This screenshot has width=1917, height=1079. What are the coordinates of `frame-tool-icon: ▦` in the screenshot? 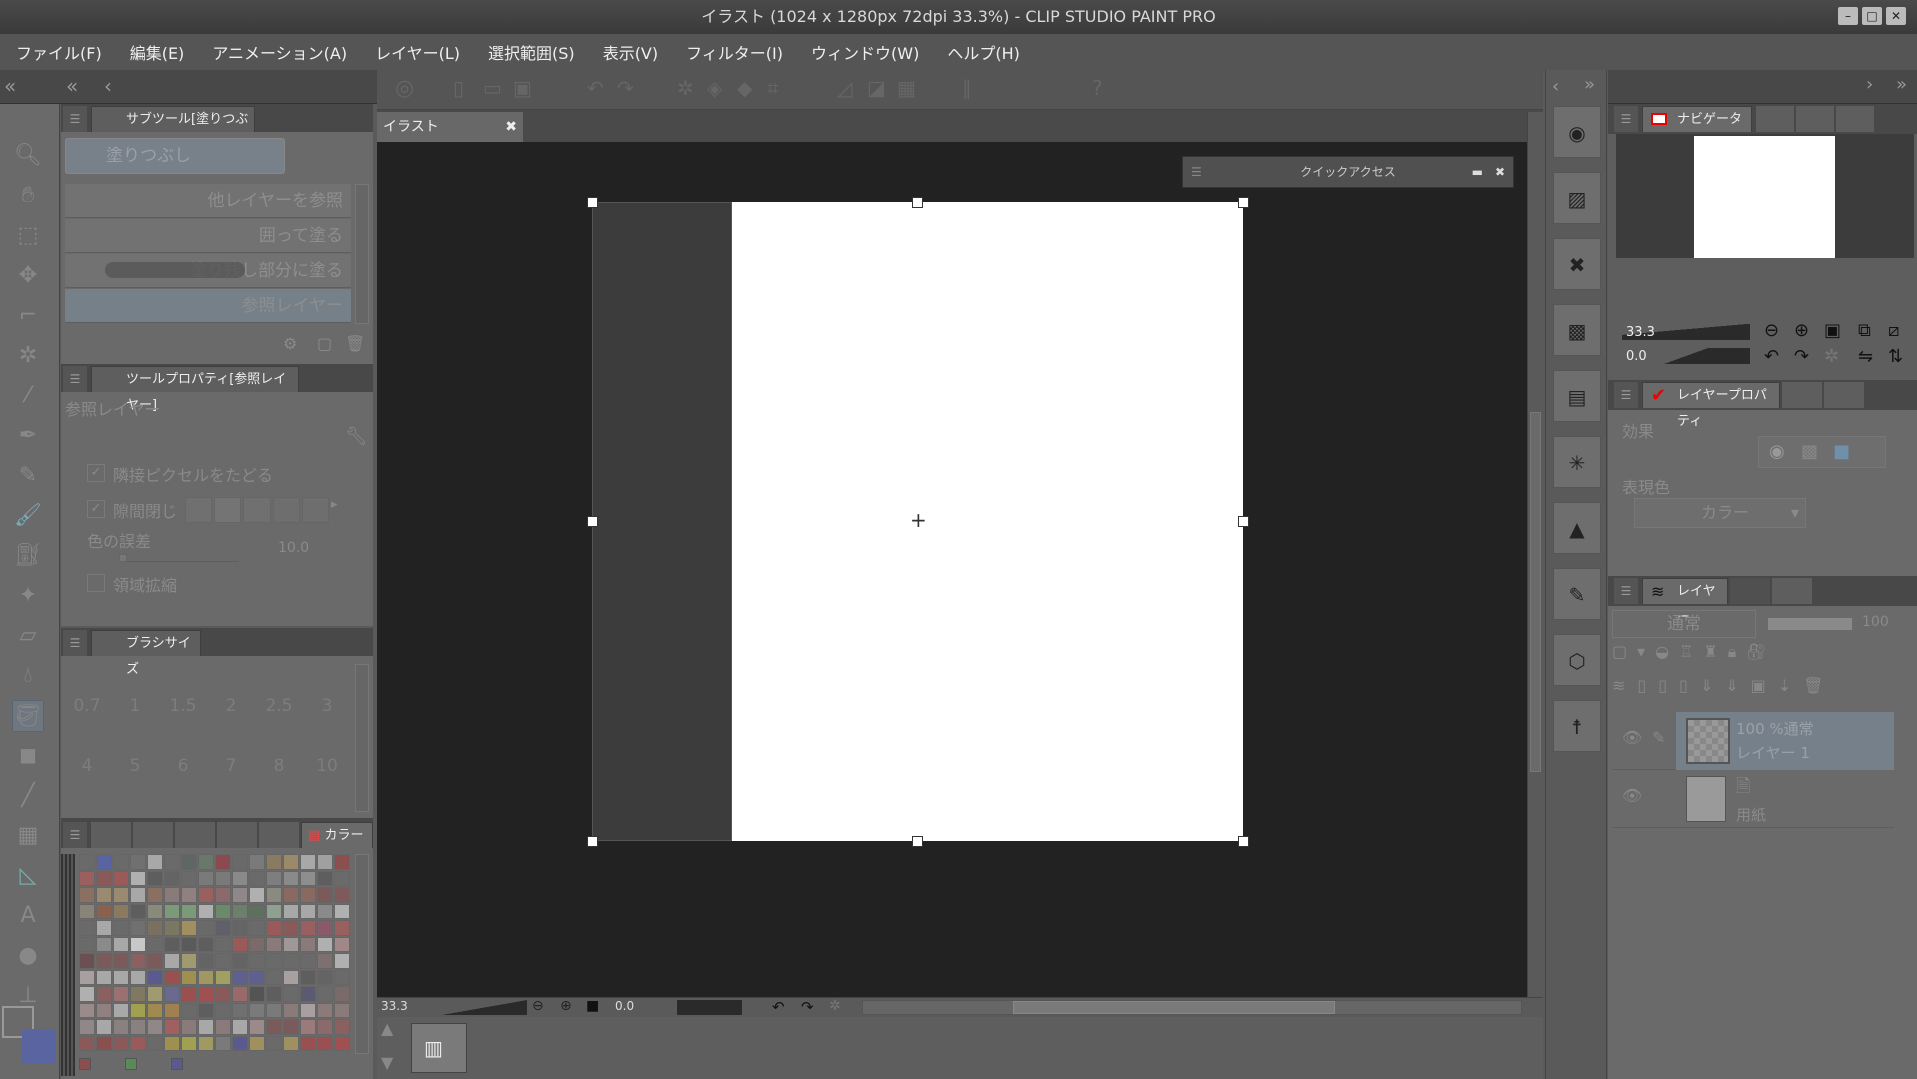 It's located at (28, 836).